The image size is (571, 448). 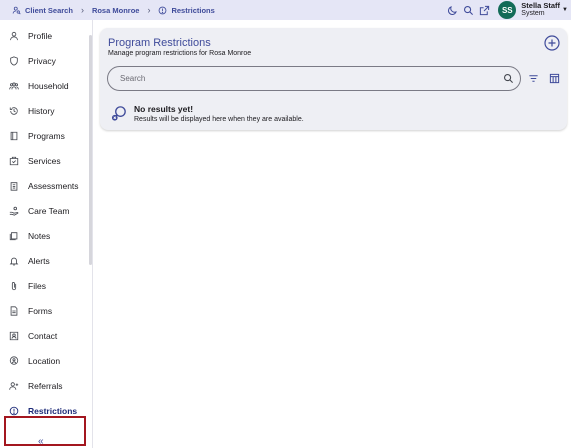 I want to click on shield-icon, so click(x=14, y=61).